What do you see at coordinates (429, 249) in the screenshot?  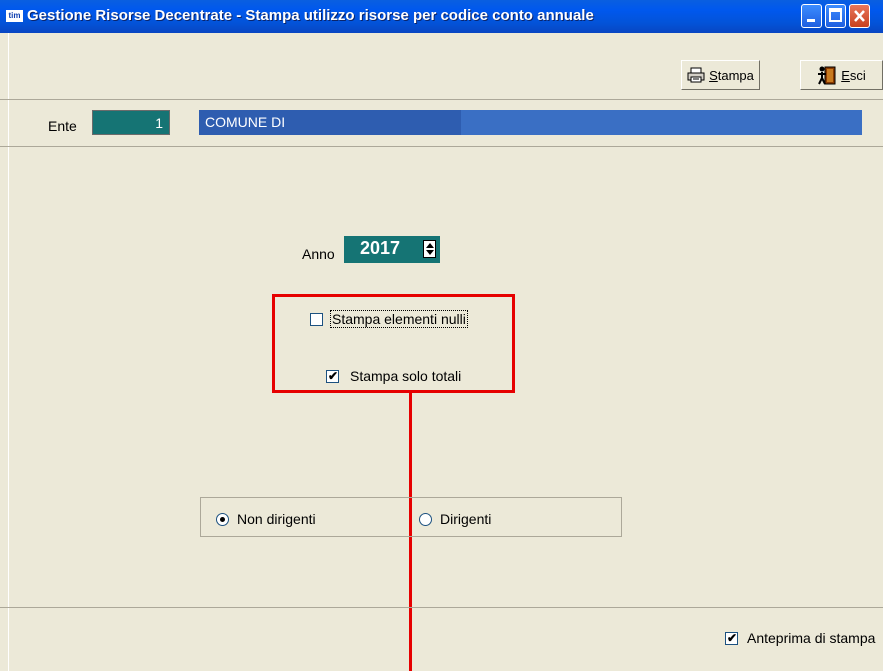 I see `anno-spin-buttons` at bounding box center [429, 249].